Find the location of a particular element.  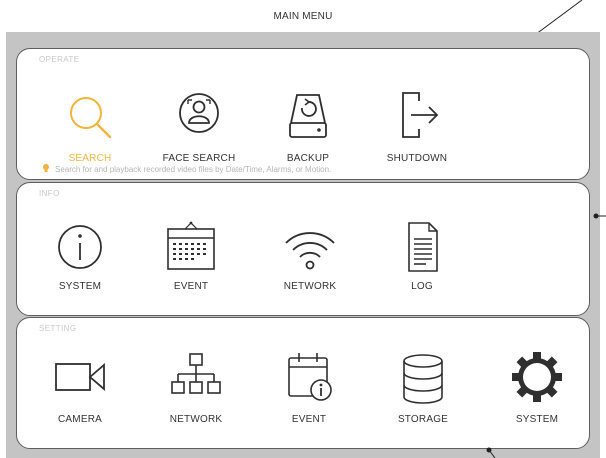

camera-setting-button: CAMERA is located at coordinates (80, 402).